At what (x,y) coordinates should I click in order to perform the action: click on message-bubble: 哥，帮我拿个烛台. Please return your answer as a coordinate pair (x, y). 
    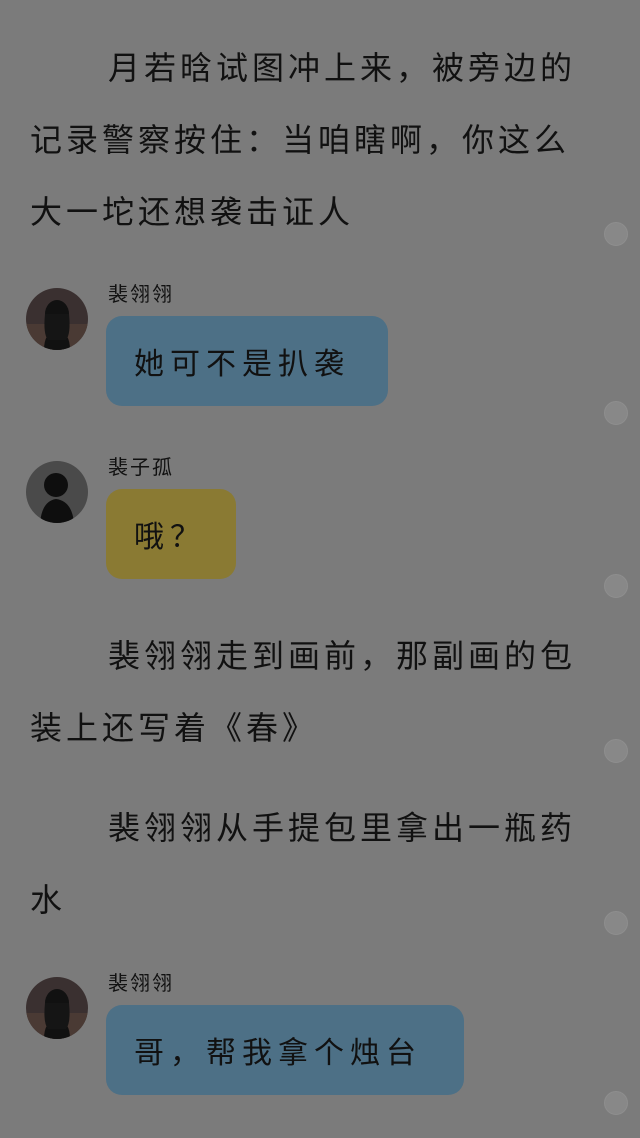
    Looking at the image, I should click on (285, 1050).